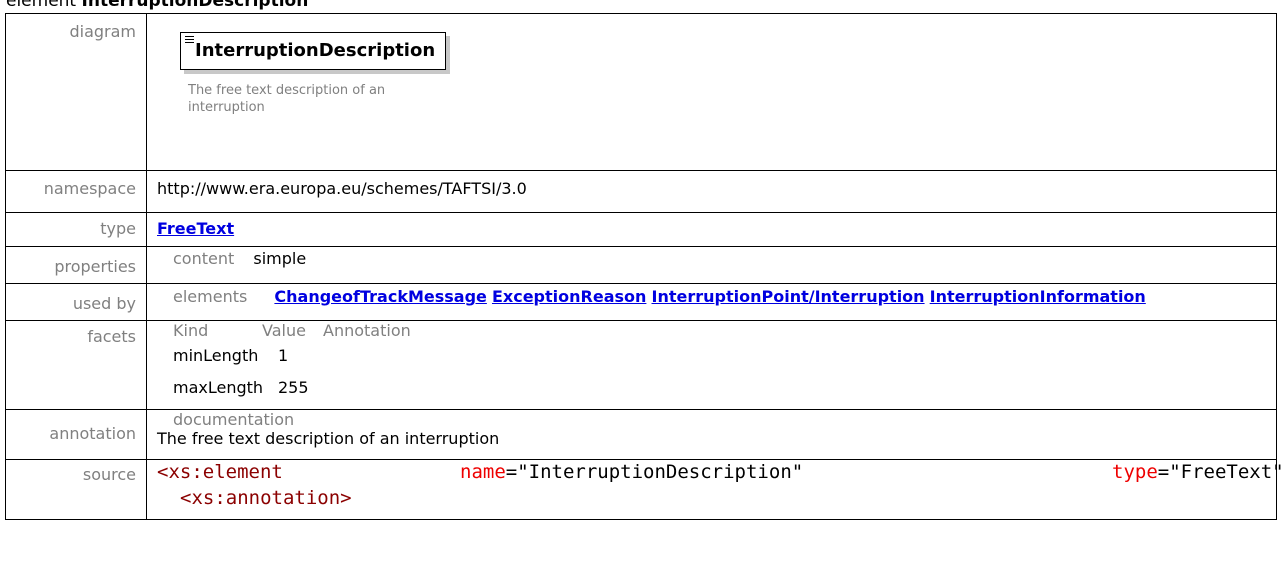 Image resolution: width=1282 pixels, height=580 pixels. What do you see at coordinates (210, 296) in the screenshot?
I see `used-by-key: elements` at bounding box center [210, 296].